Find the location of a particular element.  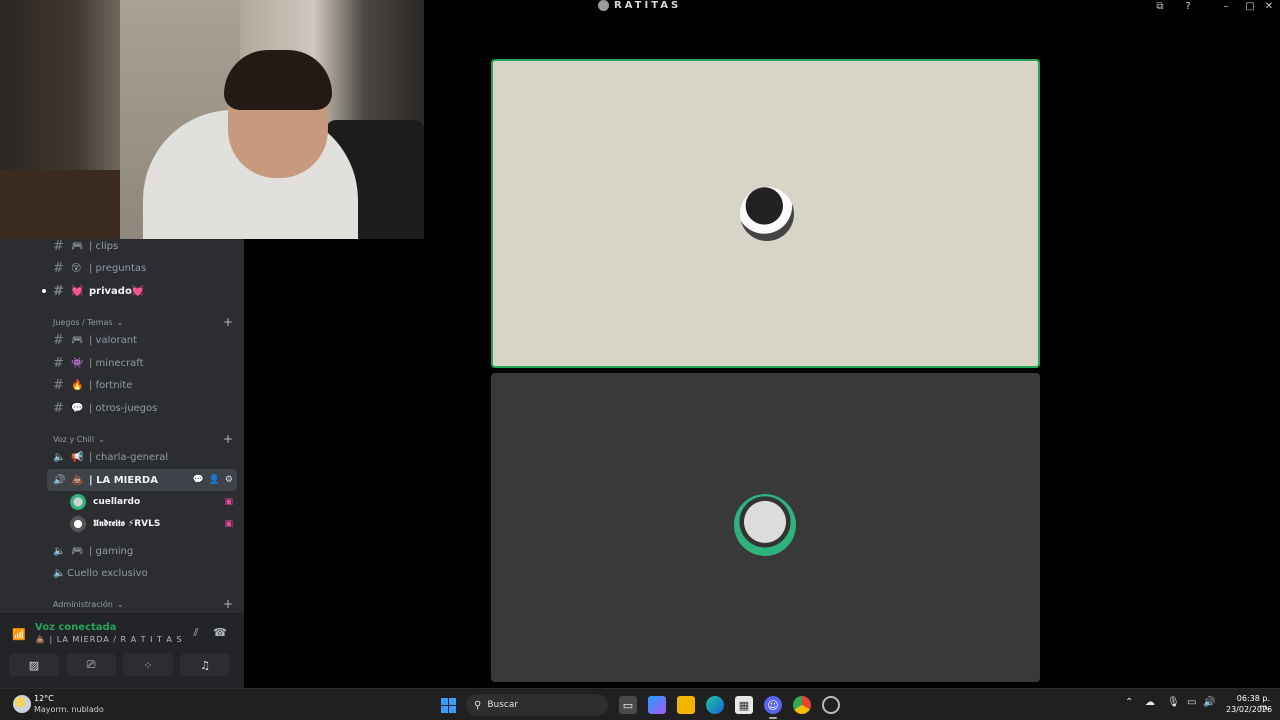

edge-icon is located at coordinates (715, 705).